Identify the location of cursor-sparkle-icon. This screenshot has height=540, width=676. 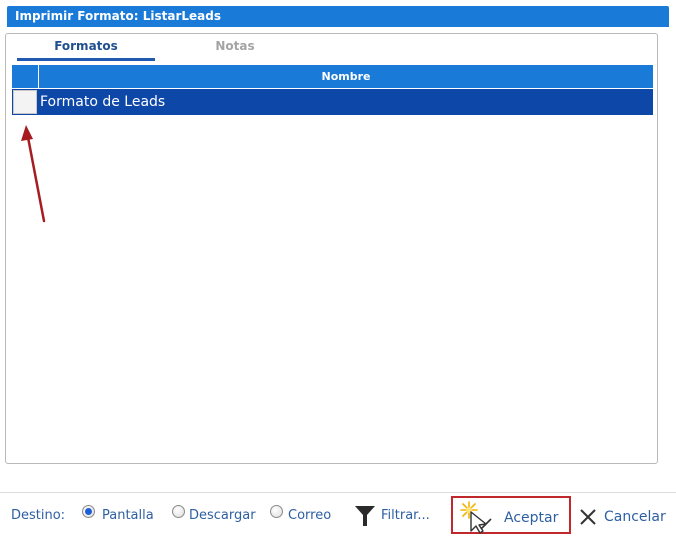
(476, 517).